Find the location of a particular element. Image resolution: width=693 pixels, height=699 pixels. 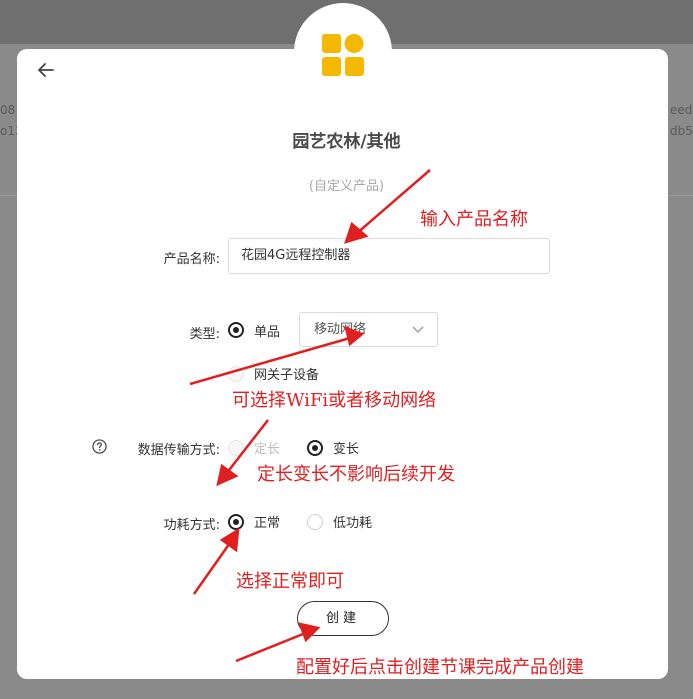

chevron-down-icon is located at coordinates (418, 329).